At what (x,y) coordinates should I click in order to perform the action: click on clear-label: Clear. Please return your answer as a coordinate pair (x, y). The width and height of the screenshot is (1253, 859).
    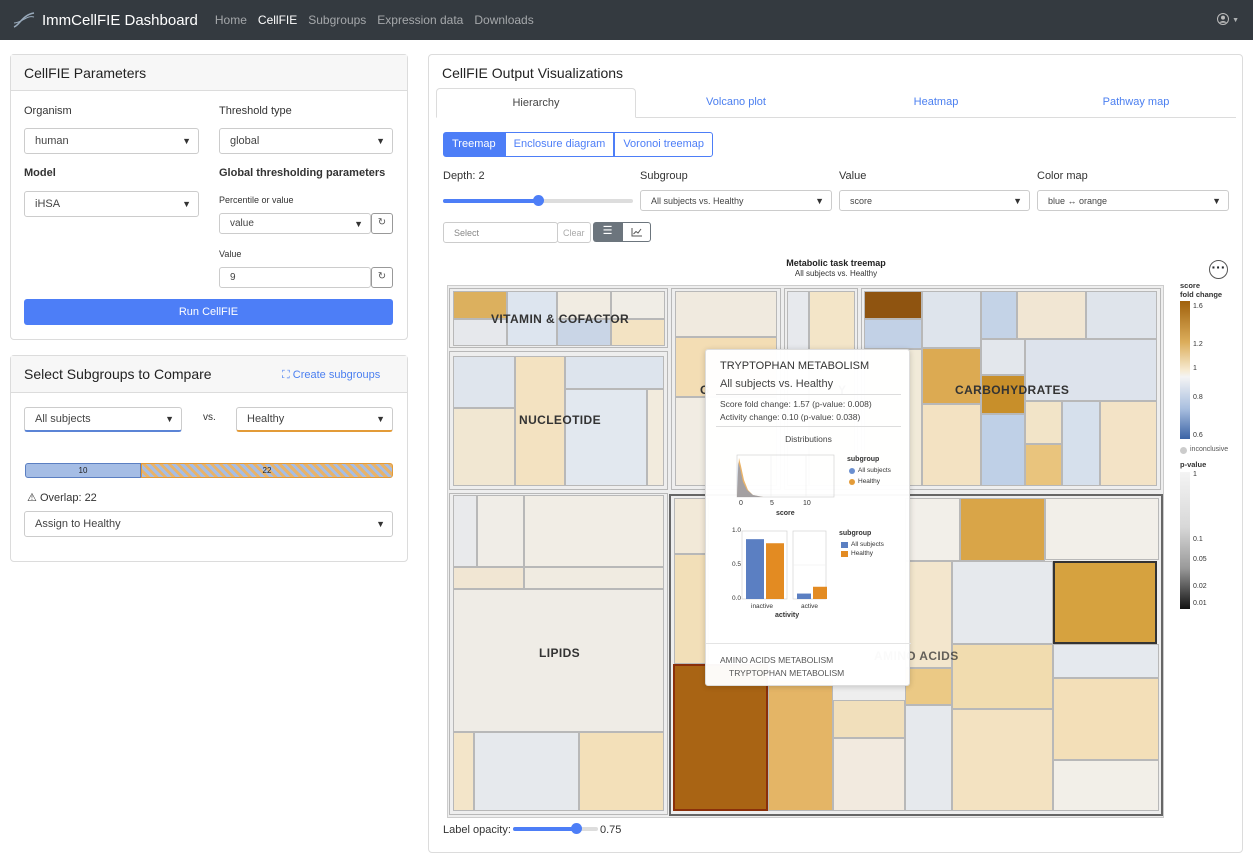
    Looking at the image, I should click on (574, 232).